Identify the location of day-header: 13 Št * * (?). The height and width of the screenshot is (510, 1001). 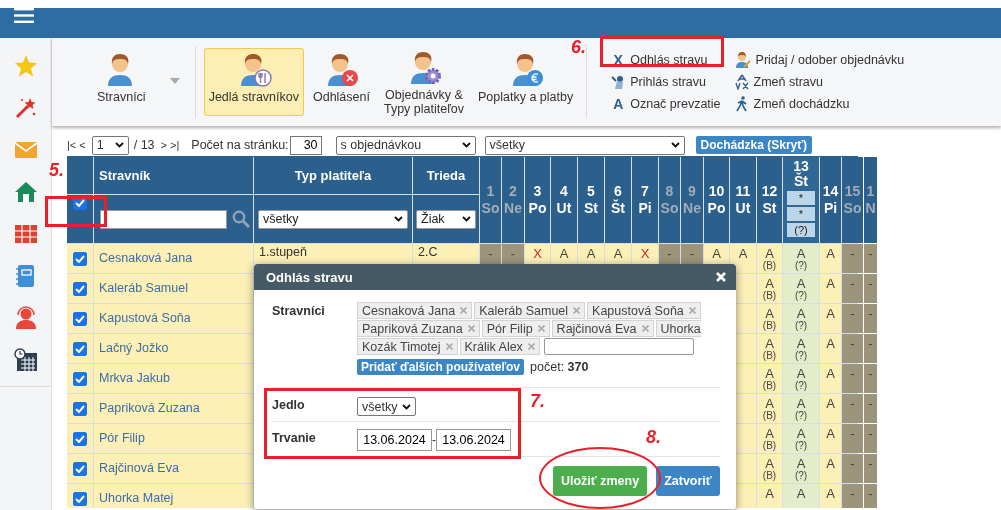
(801, 200).